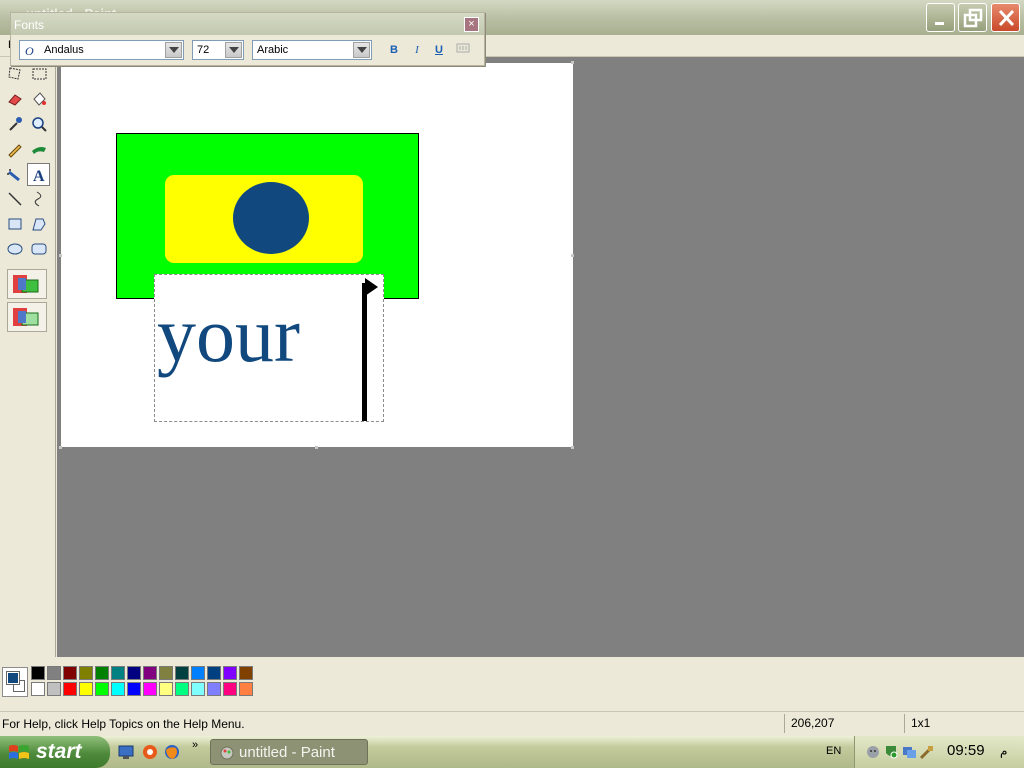  I want to click on browser-icon, so click(150, 752).